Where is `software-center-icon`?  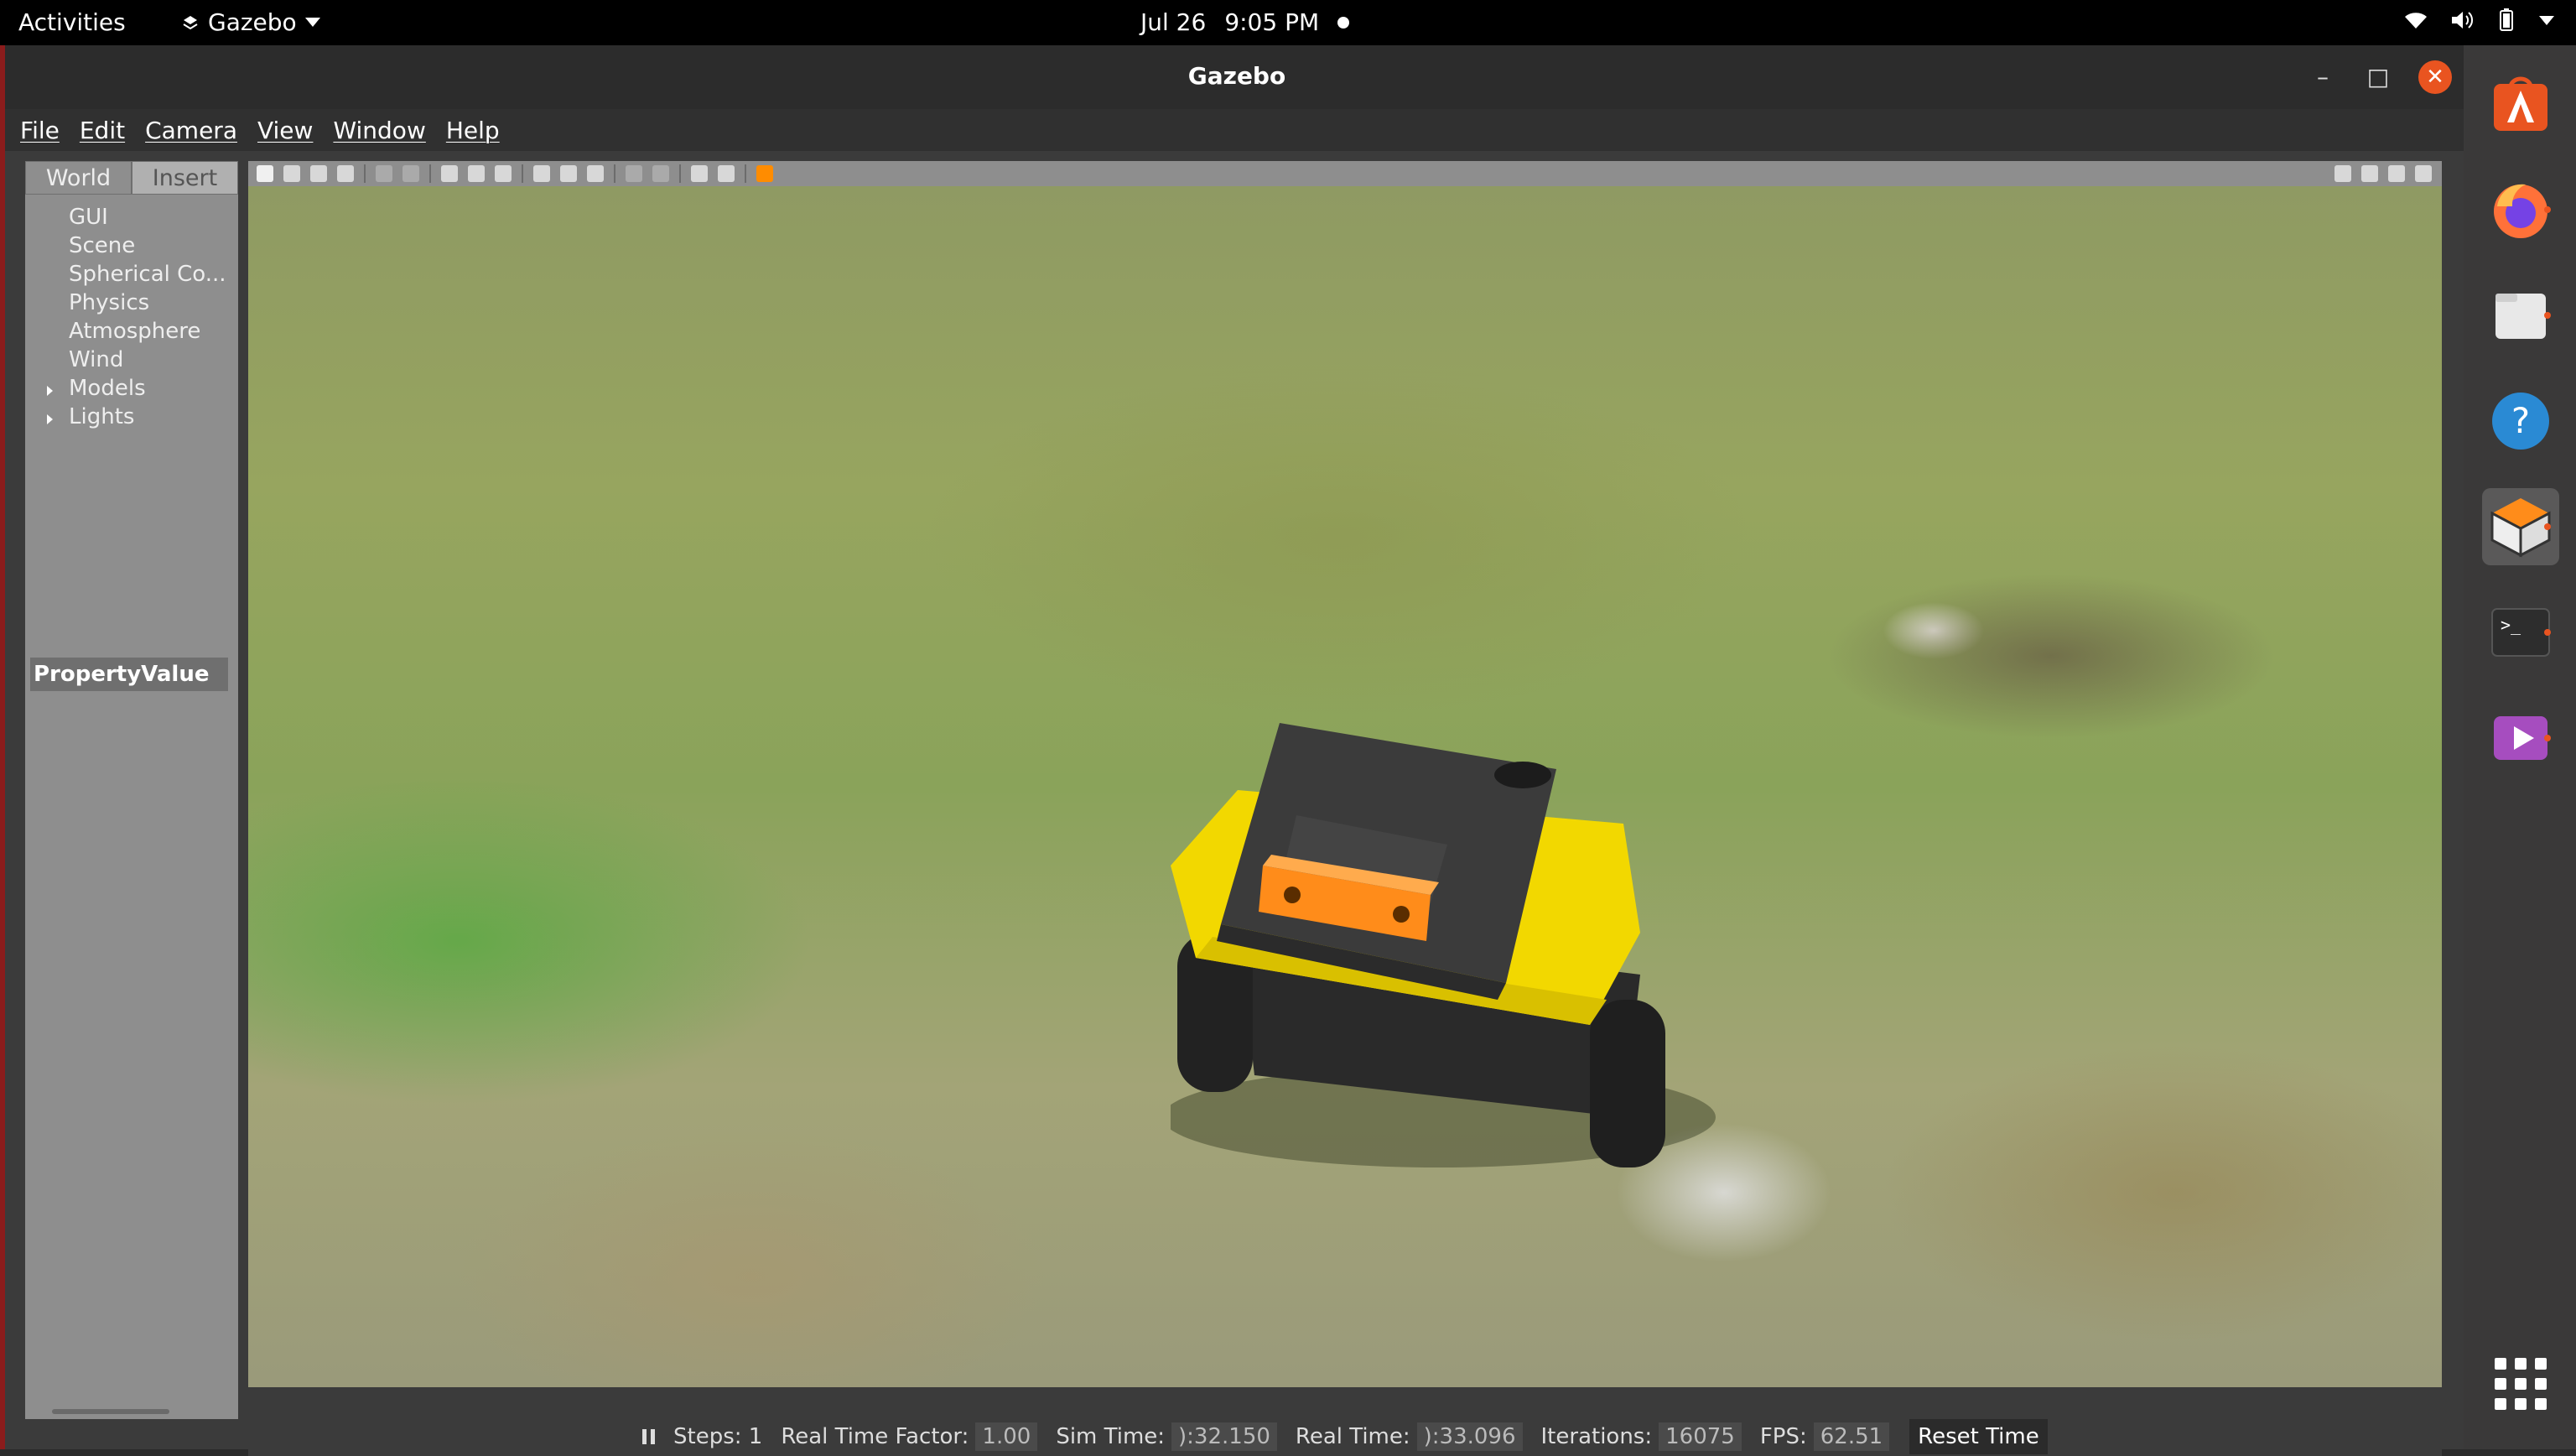 software-center-icon is located at coordinates (2520, 104).